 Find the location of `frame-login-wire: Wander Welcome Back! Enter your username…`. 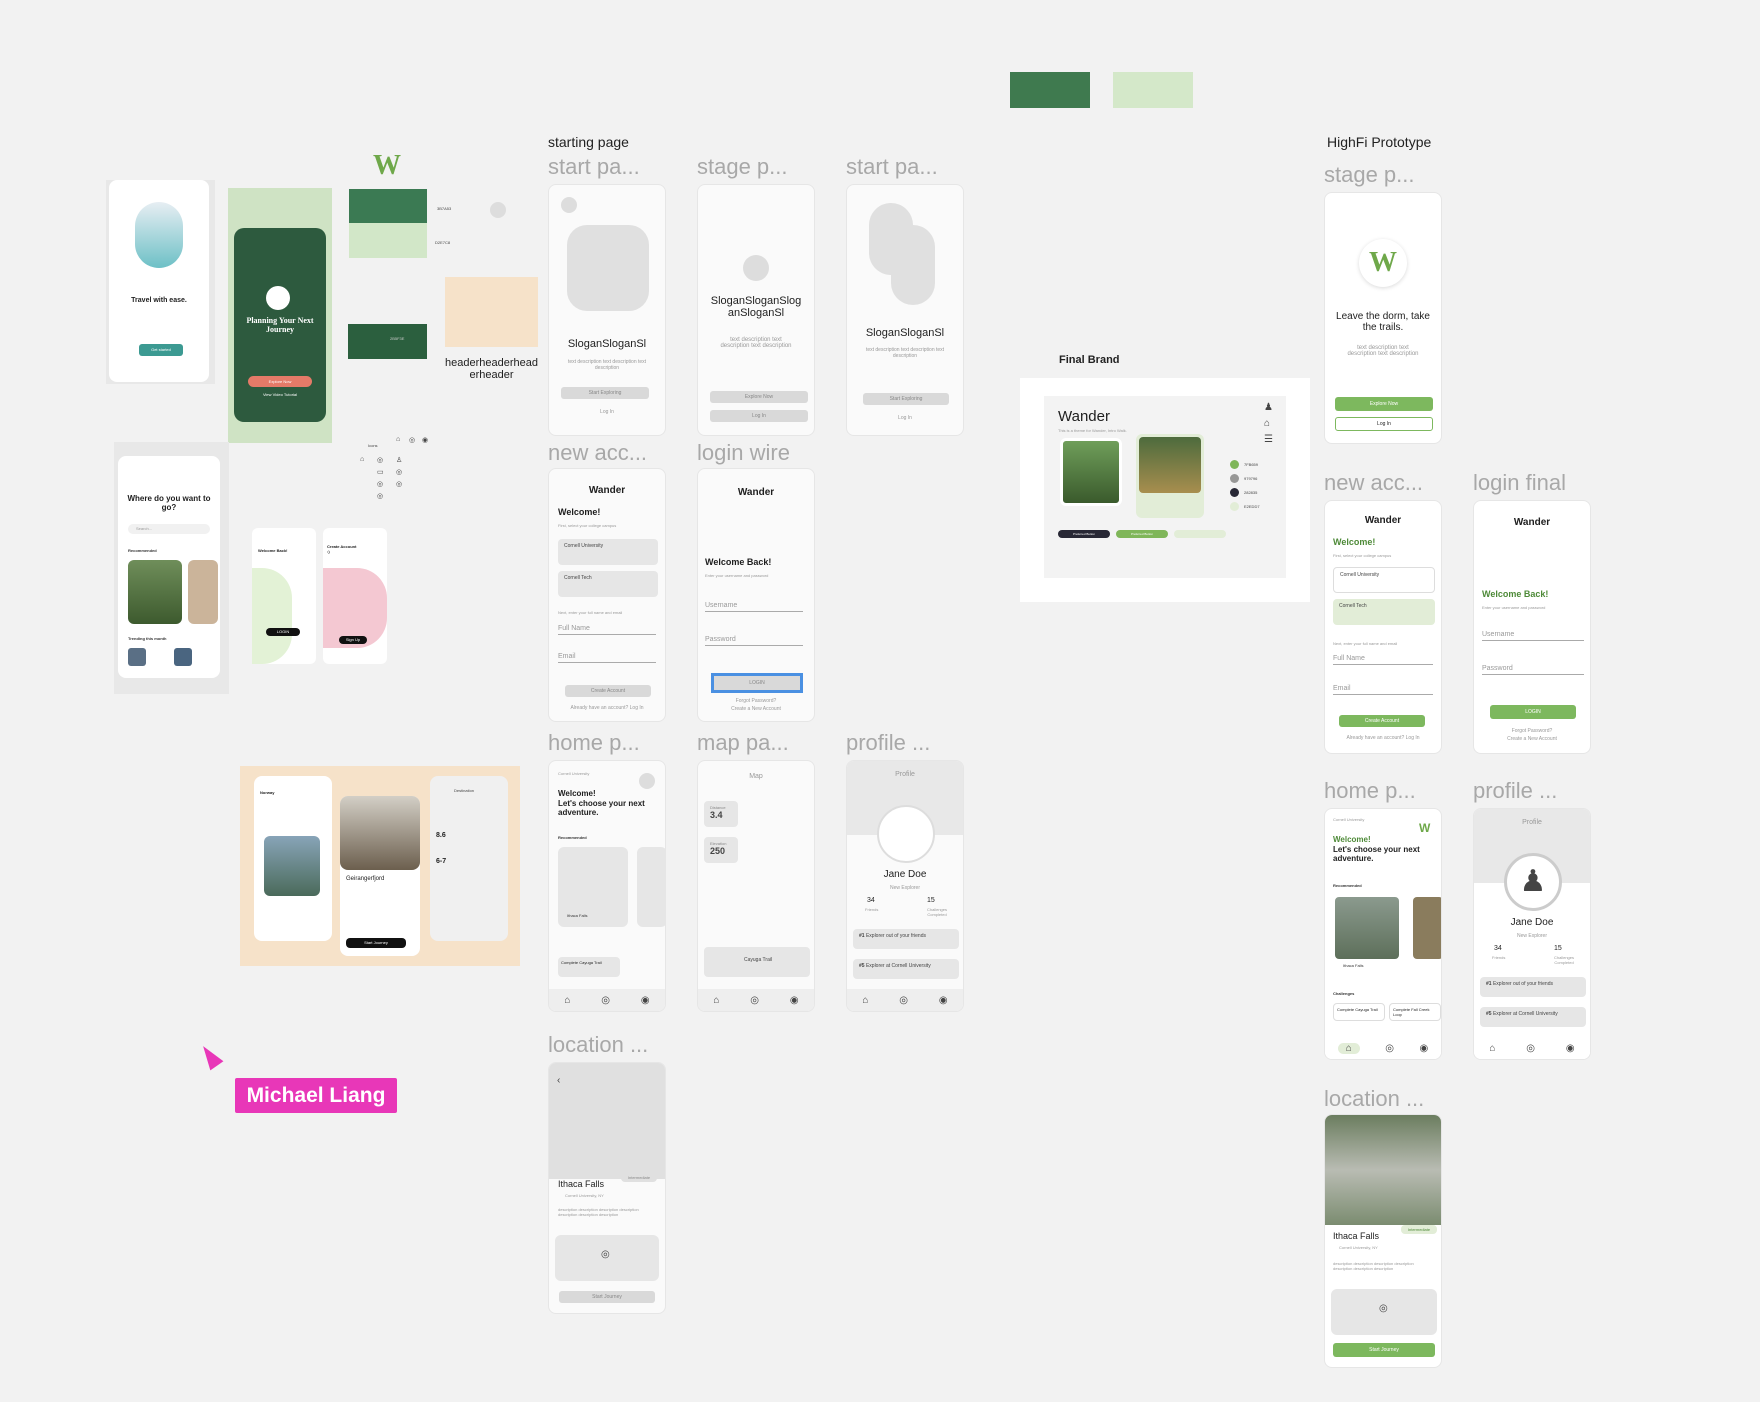

frame-login-wire: Wander Welcome Back! Enter your username… is located at coordinates (756, 595).